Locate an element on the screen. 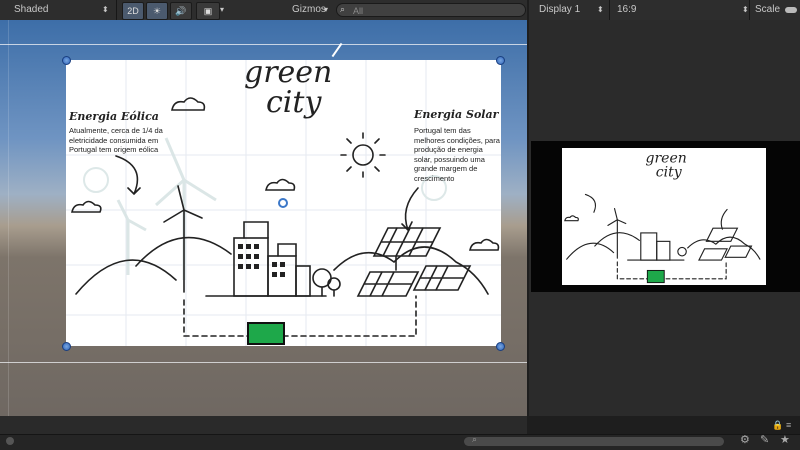  effects-toggle: ▣ is located at coordinates (208, 11).